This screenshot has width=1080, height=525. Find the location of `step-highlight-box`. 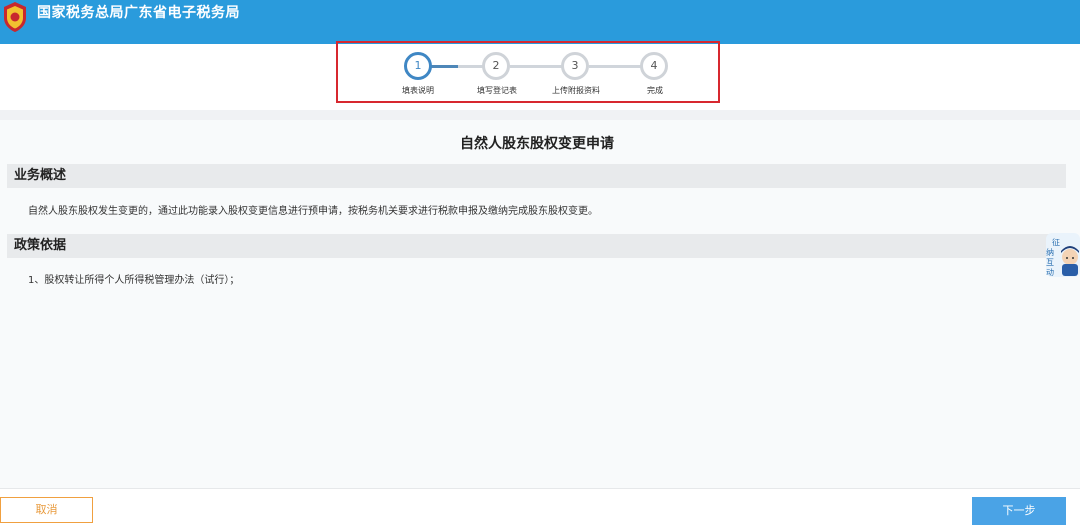

step-highlight-box is located at coordinates (528, 72).